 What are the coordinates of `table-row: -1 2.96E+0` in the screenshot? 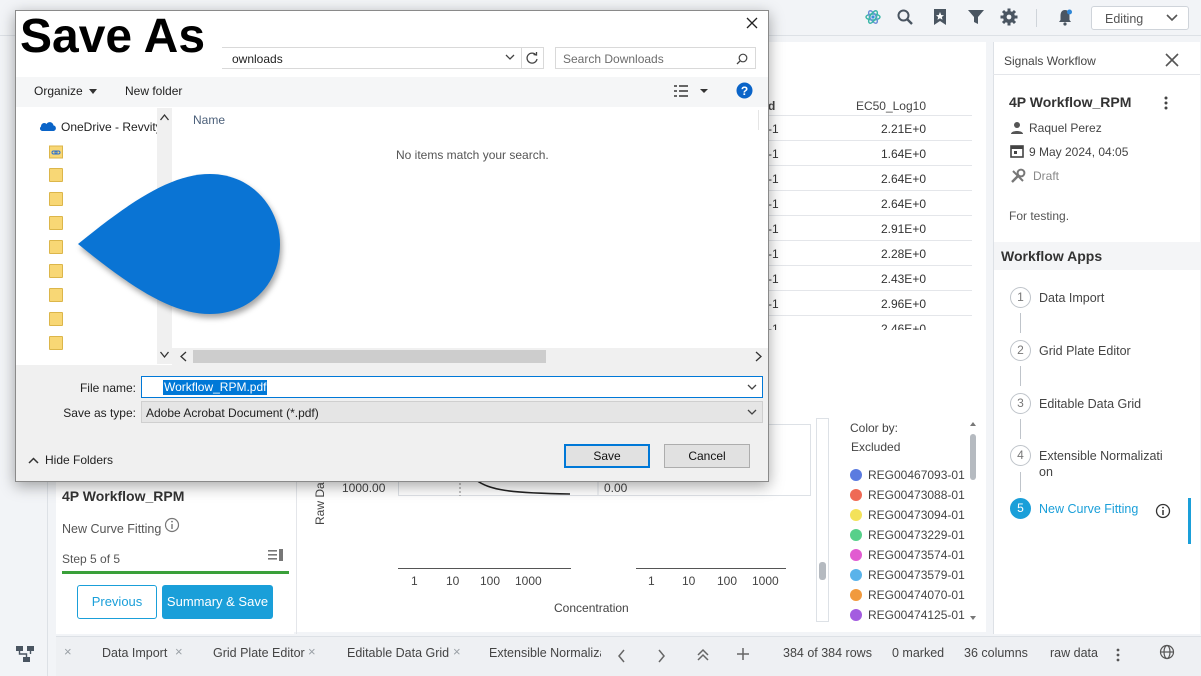 It's located at (866, 303).